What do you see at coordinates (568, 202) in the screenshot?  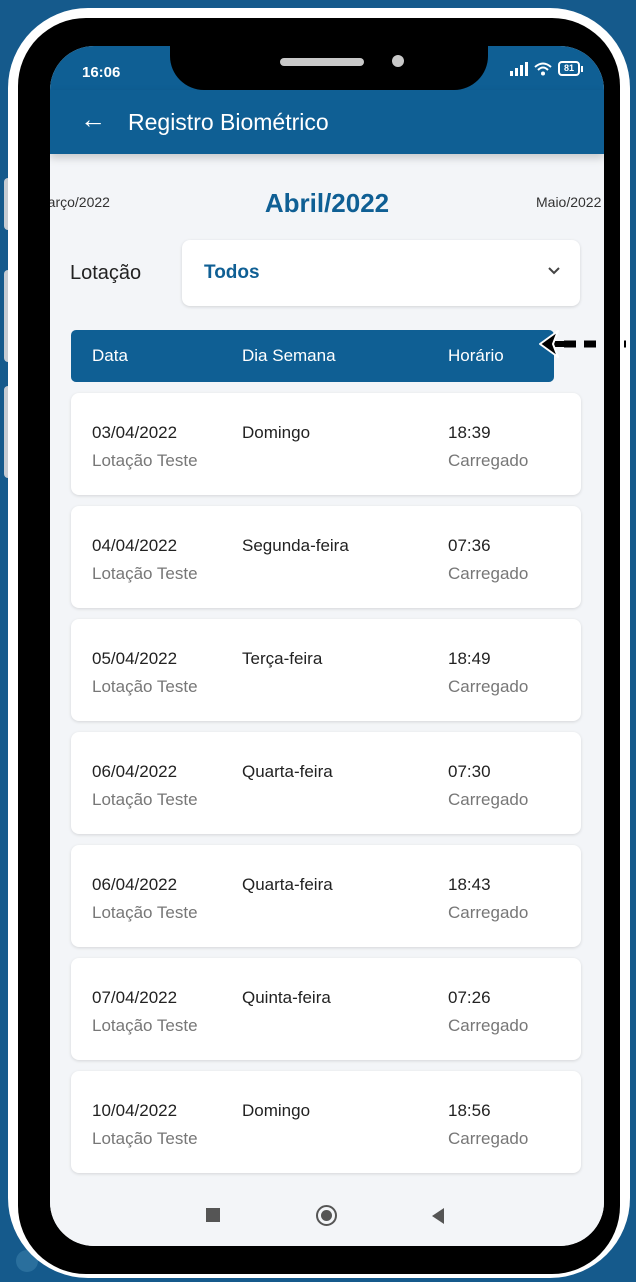 I see `next-month-link: Maio/2022` at bounding box center [568, 202].